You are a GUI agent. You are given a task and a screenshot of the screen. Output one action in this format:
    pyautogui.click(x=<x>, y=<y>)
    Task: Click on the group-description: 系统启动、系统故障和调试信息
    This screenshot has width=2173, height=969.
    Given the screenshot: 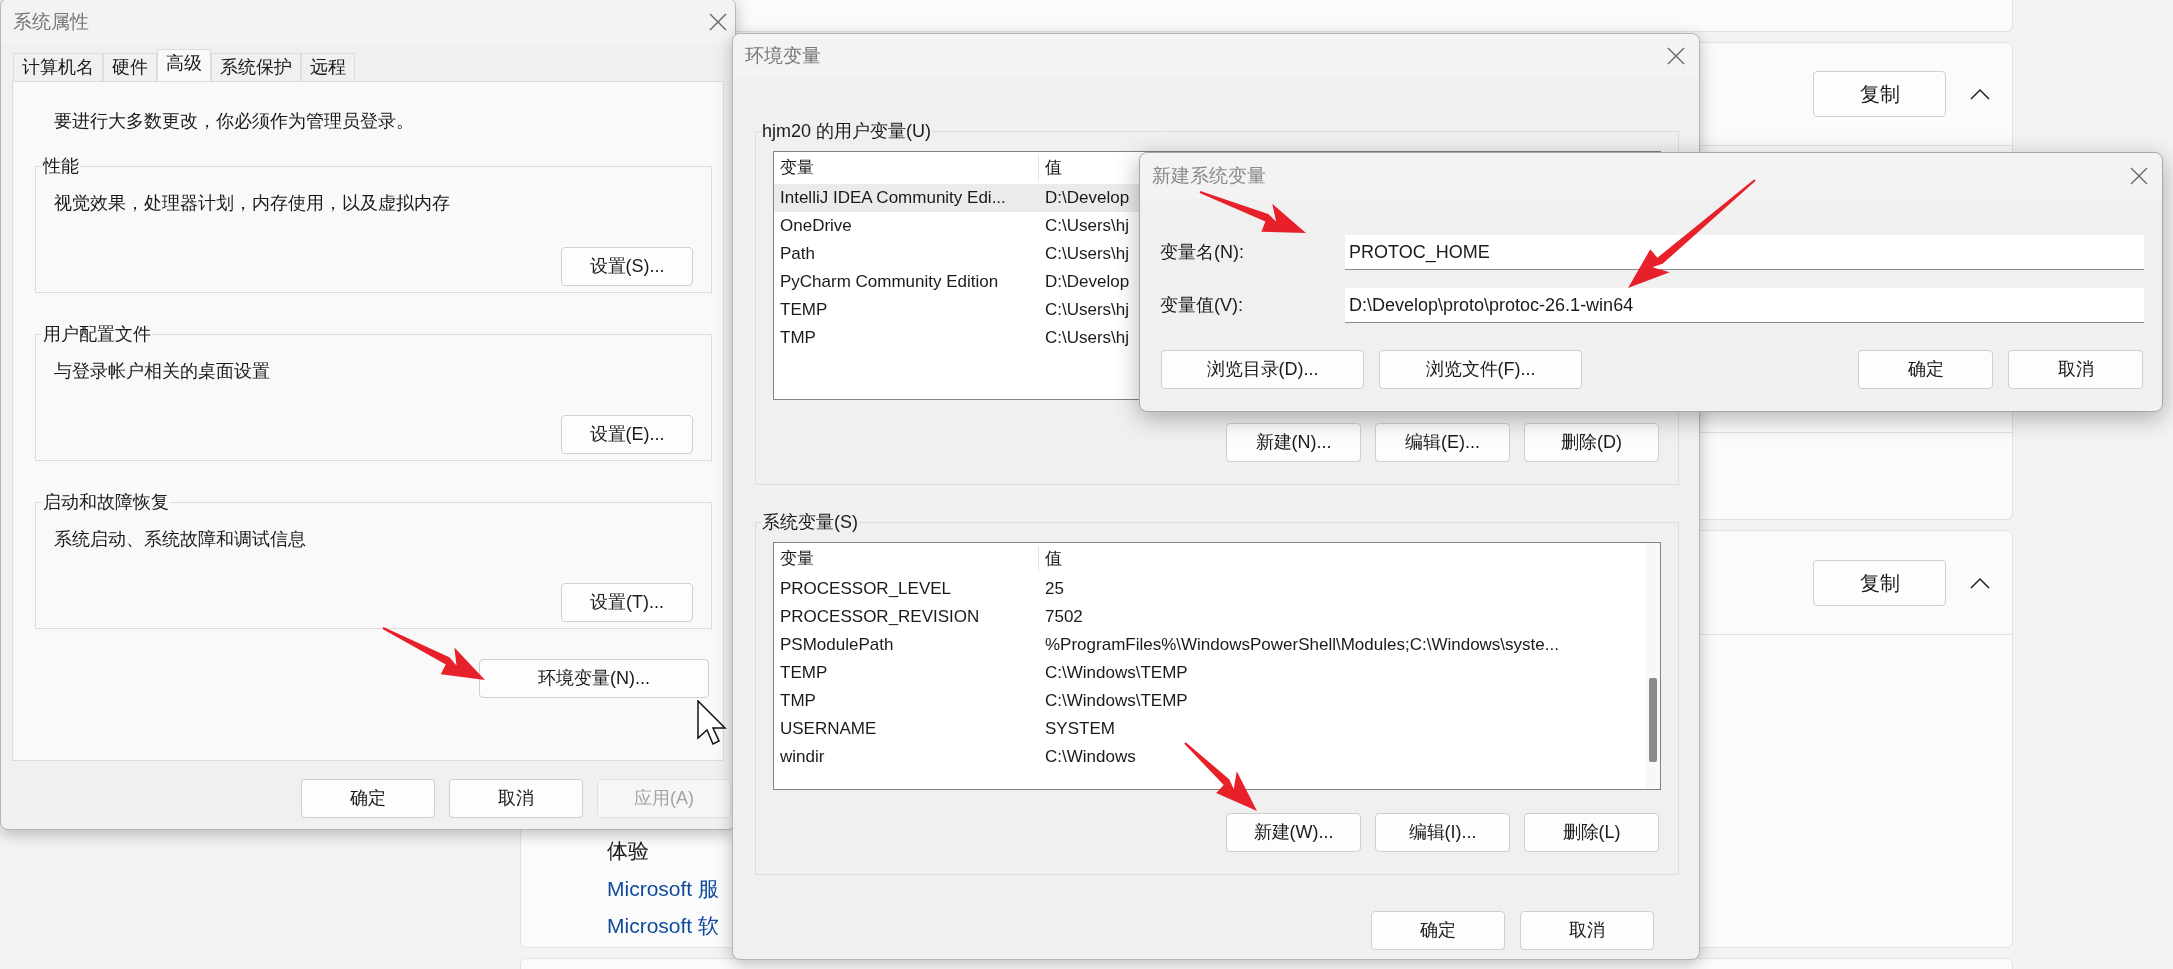 What is the action you would take?
    pyautogui.click(x=180, y=539)
    